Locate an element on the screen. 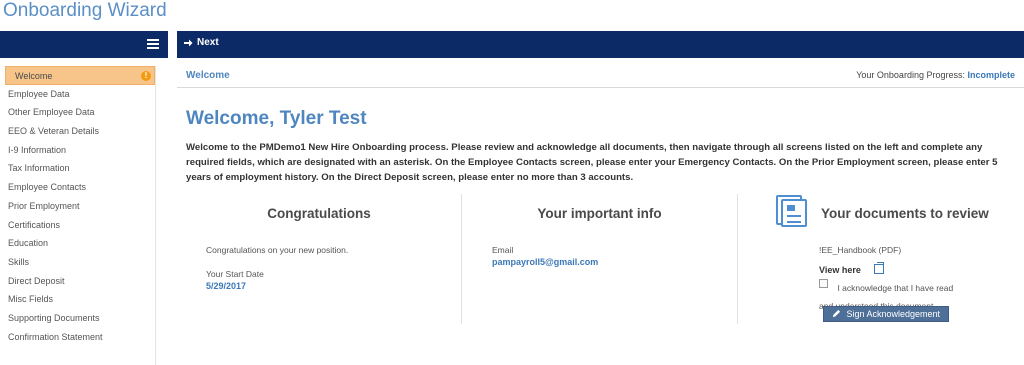 Image resolution: width=1024 pixels, height=365 pixels. sidebar-item-label: I-9 Information is located at coordinates (37, 149).